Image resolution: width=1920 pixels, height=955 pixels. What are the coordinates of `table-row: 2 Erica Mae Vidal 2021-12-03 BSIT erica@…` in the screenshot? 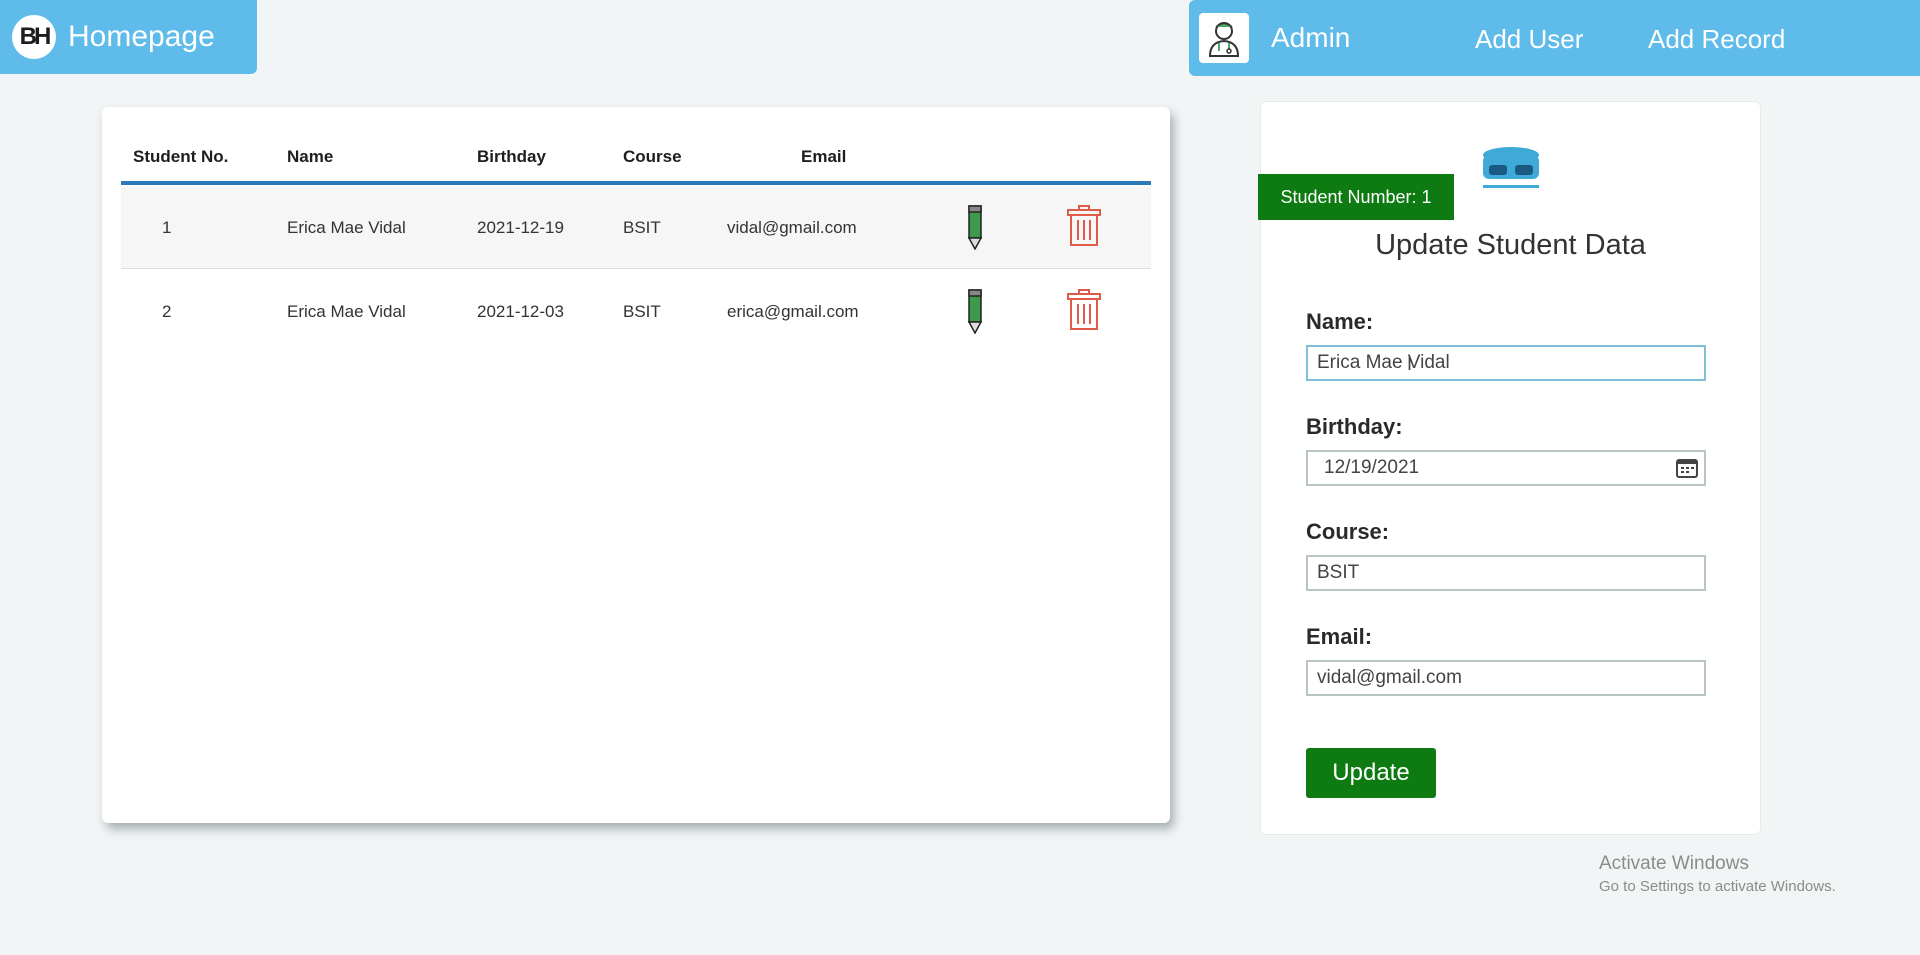 It's located at (636, 312).